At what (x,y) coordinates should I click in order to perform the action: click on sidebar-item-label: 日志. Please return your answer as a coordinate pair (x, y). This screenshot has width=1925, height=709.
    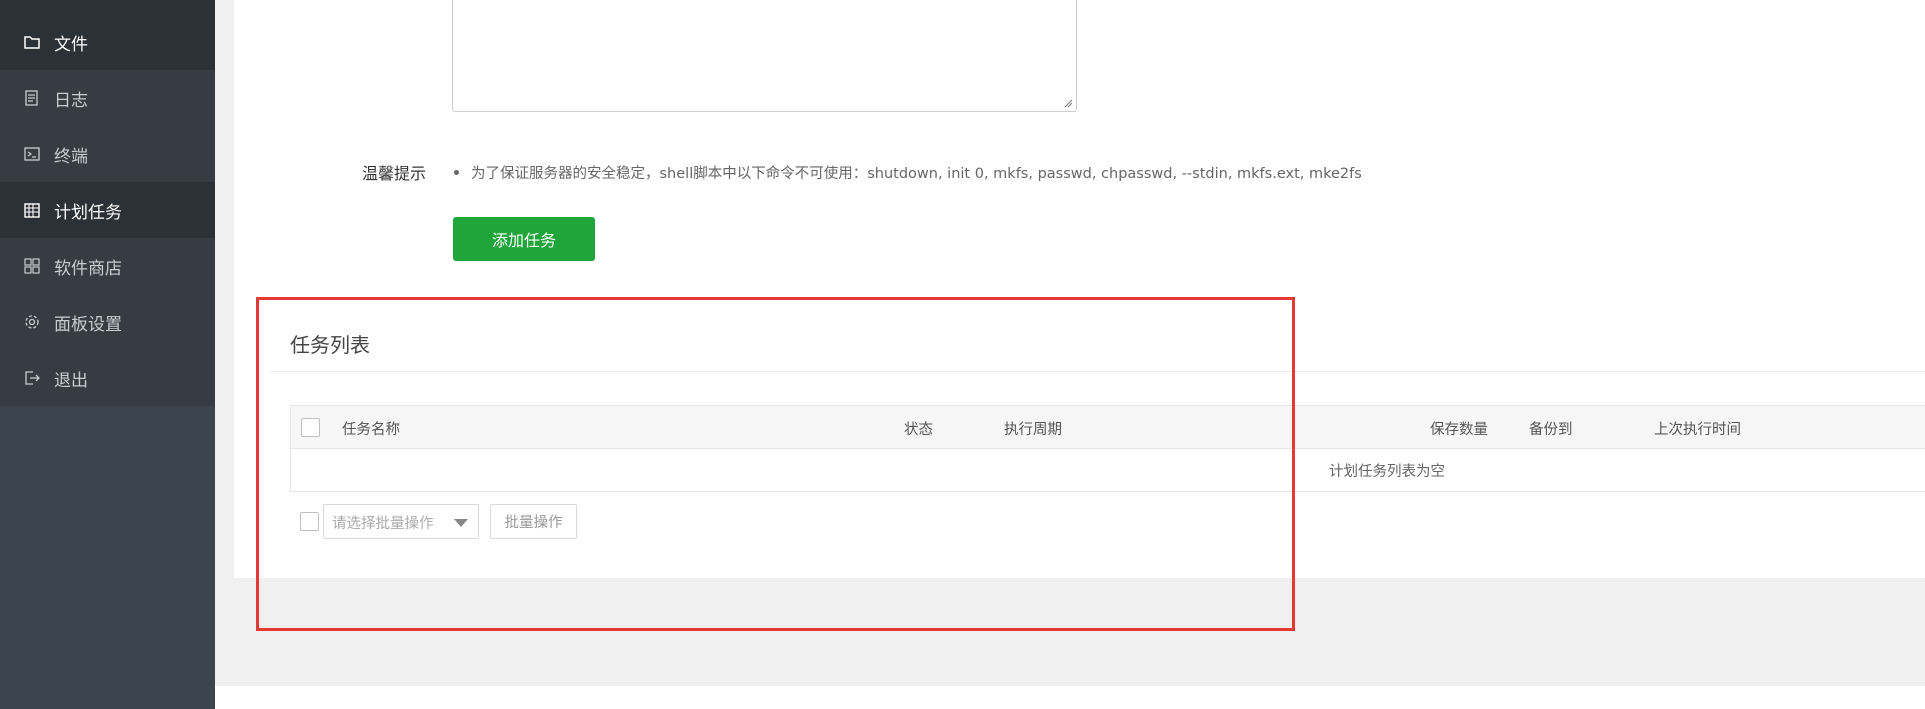
    Looking at the image, I should click on (71, 100).